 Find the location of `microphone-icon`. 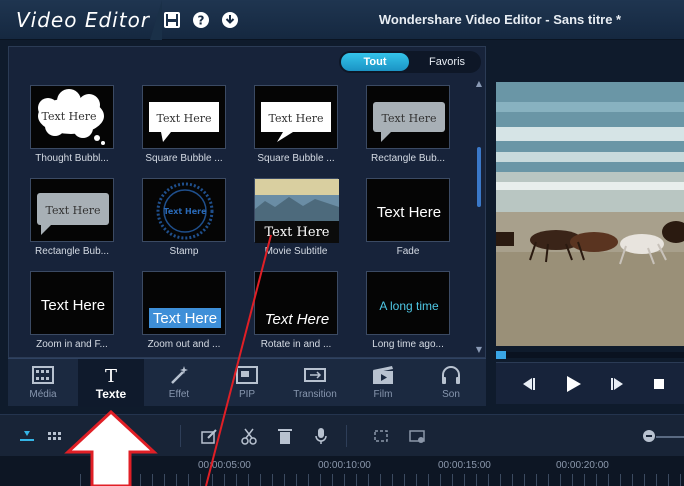

microphone-icon is located at coordinates (321, 436).